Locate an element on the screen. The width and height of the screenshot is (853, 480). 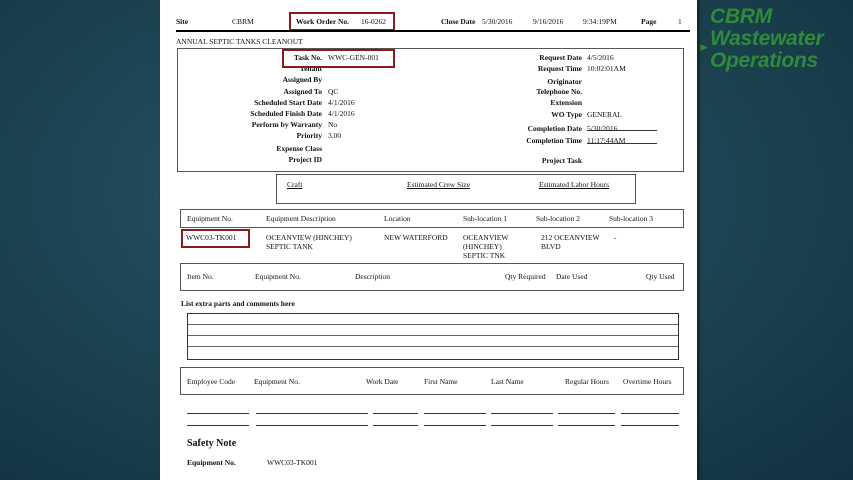
sublocation3-header: Sub-location 3 is located at coordinates (631, 218).